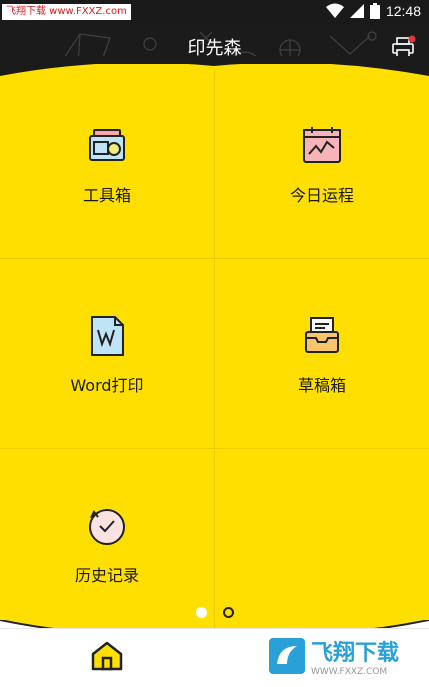 The width and height of the screenshot is (429, 687). What do you see at coordinates (228, 612) in the screenshot?
I see `page-dot` at bounding box center [228, 612].